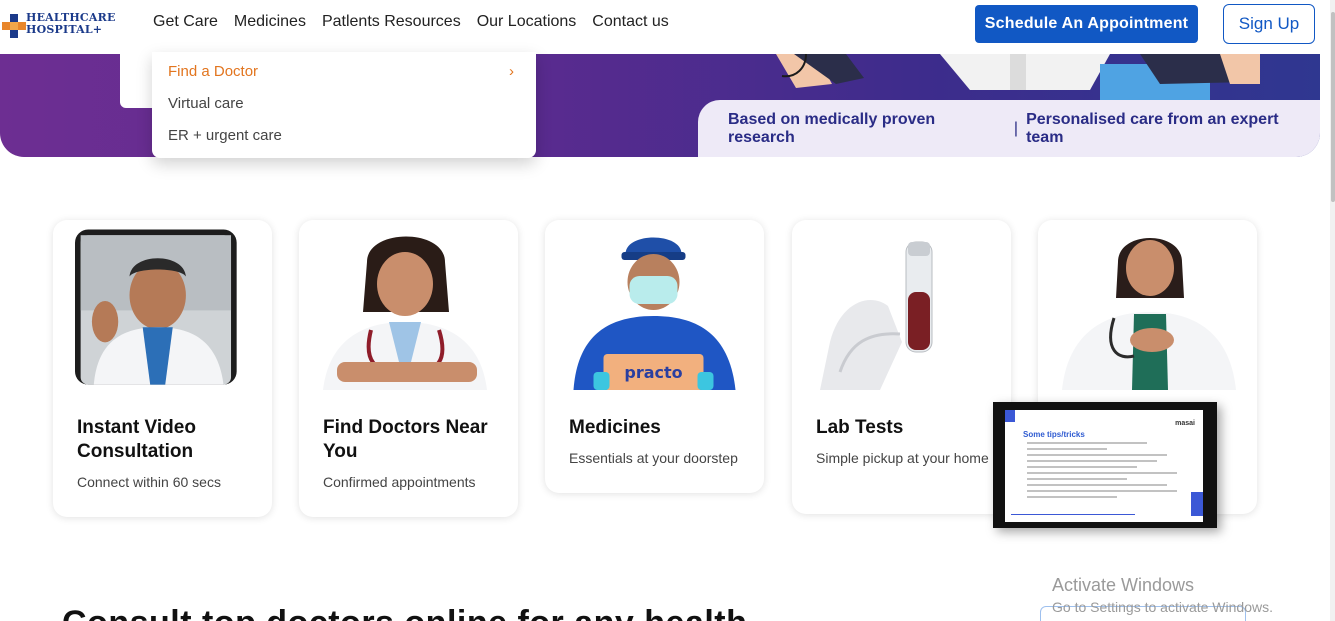 The image size is (1335, 621). What do you see at coordinates (1025, 72) in the screenshot?
I see `doctor-coat-illustration` at bounding box center [1025, 72].